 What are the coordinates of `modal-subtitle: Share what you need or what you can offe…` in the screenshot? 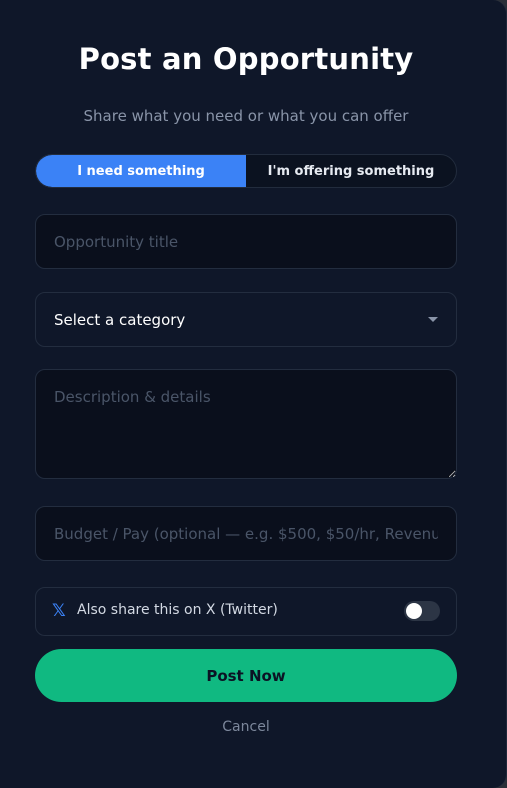 It's located at (246, 116).